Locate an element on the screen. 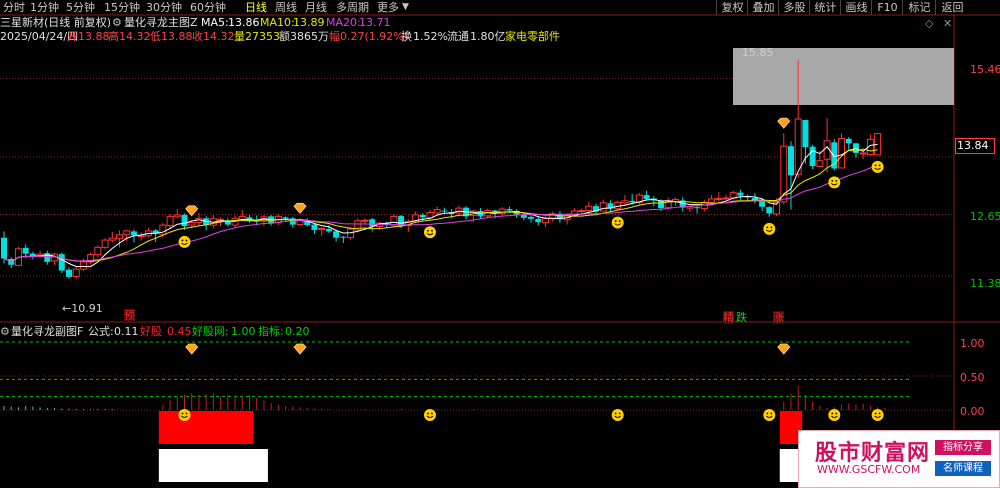 The width and height of the screenshot is (1000, 488). open-value: 13.88 is located at coordinates (94, 36).